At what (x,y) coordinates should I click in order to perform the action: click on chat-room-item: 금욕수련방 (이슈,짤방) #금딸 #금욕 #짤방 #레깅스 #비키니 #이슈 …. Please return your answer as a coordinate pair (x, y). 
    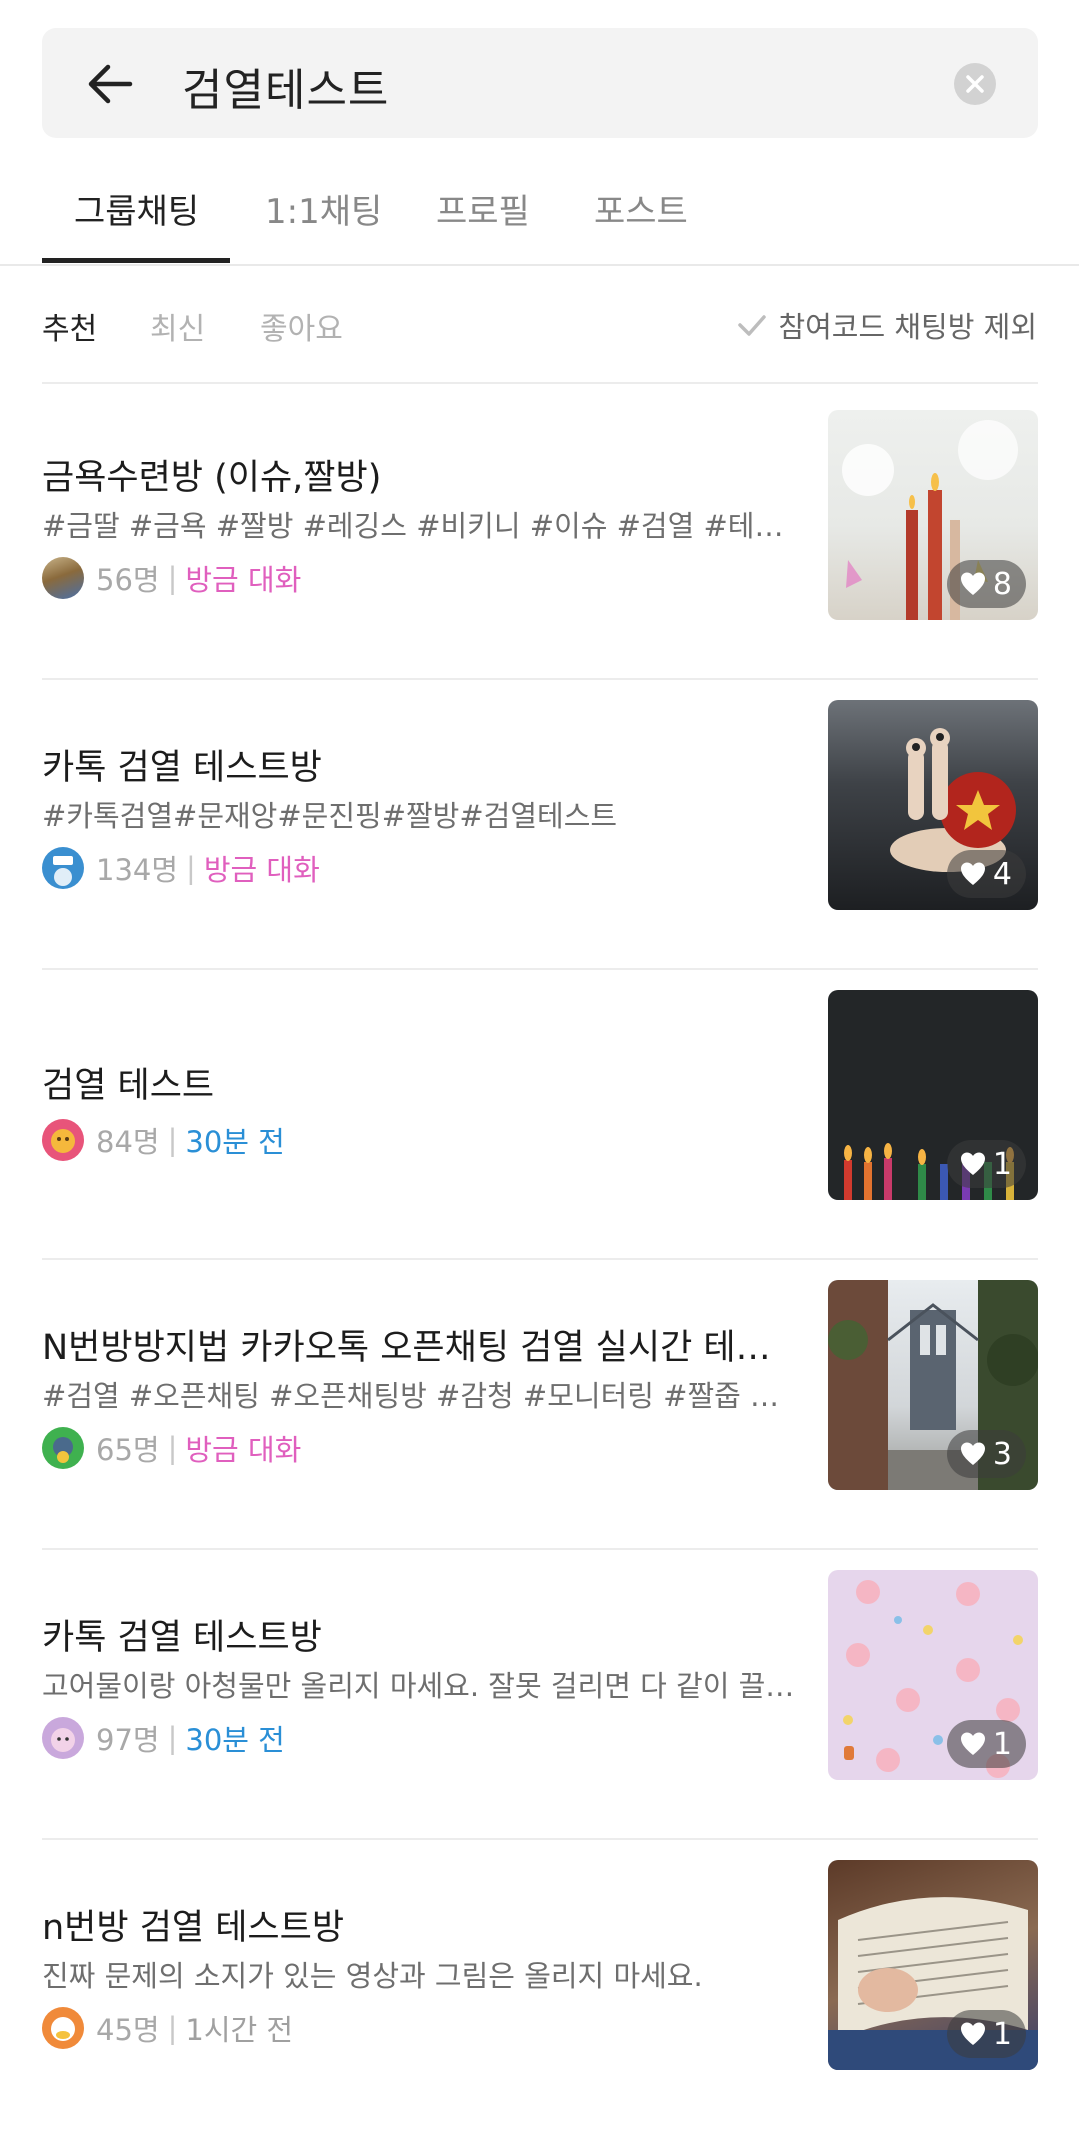
    Looking at the image, I should click on (540, 535).